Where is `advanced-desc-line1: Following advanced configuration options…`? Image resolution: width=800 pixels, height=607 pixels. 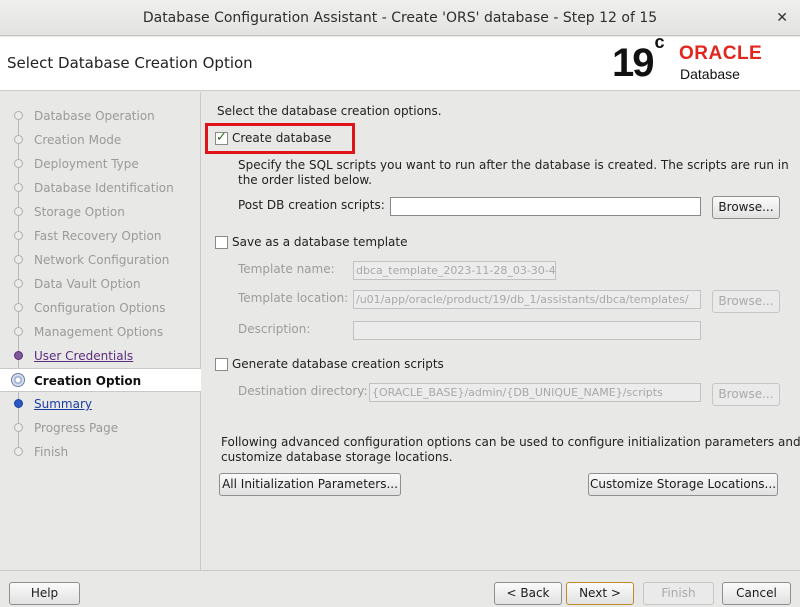 advanced-desc-line1: Following advanced configuration options… is located at coordinates (510, 442).